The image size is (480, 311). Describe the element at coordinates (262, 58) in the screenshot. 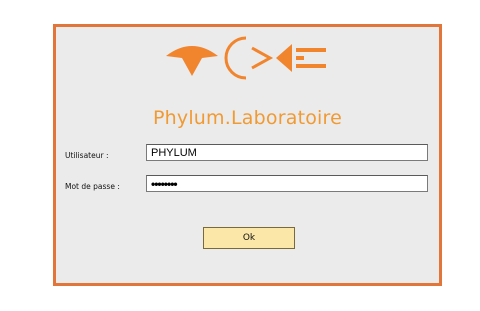

I see `logo-chevron-shape` at that location.